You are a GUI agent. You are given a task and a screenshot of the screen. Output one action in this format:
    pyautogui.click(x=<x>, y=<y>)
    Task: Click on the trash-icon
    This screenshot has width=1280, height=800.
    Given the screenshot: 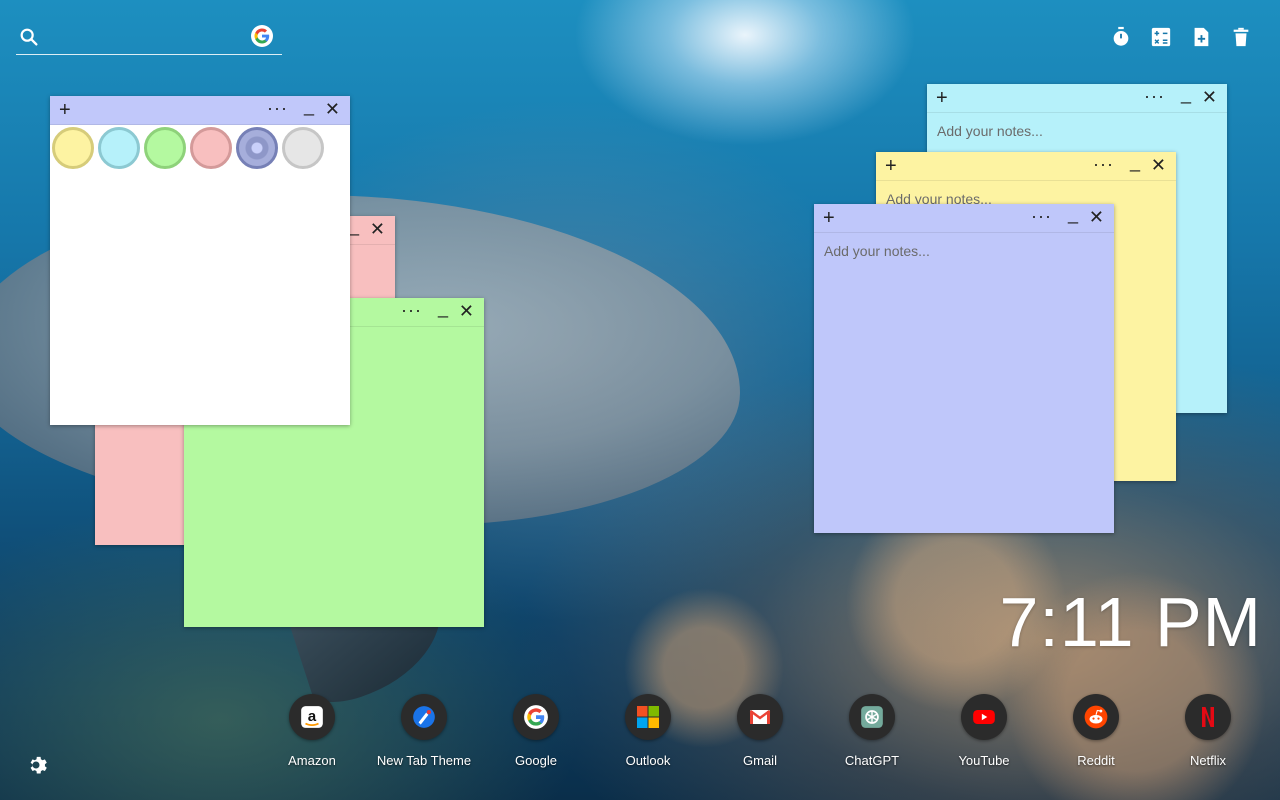 What is the action you would take?
    pyautogui.click(x=1241, y=37)
    